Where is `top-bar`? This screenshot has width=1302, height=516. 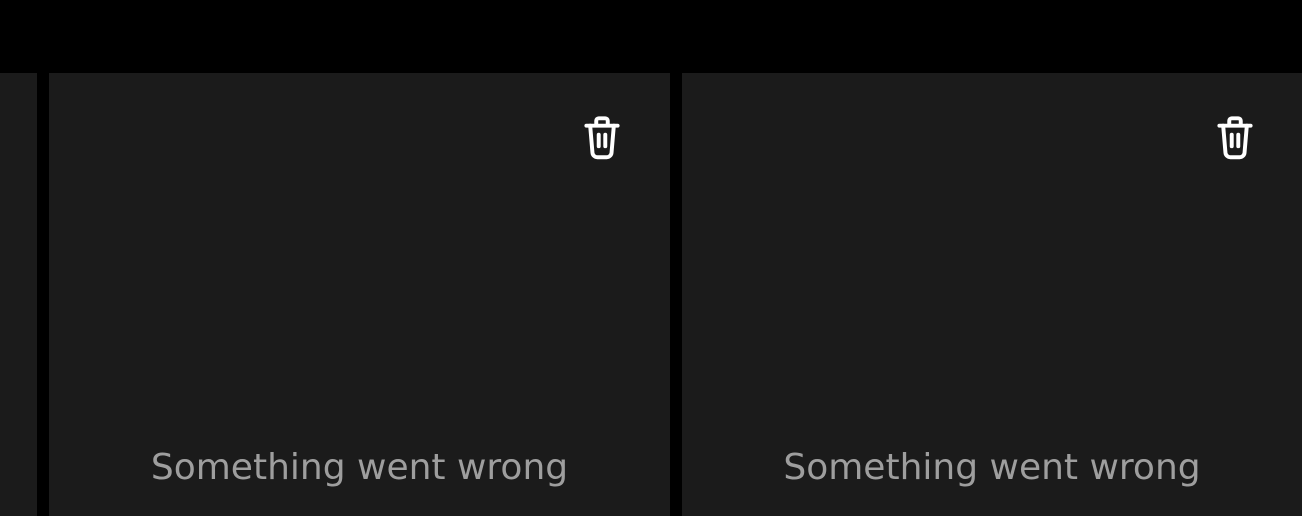
top-bar is located at coordinates (651, 36).